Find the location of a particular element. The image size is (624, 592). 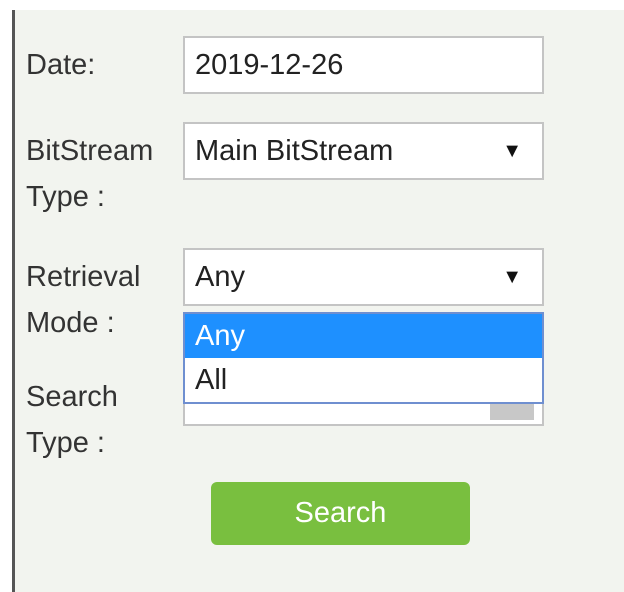

date-field: 2019-12-26 is located at coordinates (363, 65).